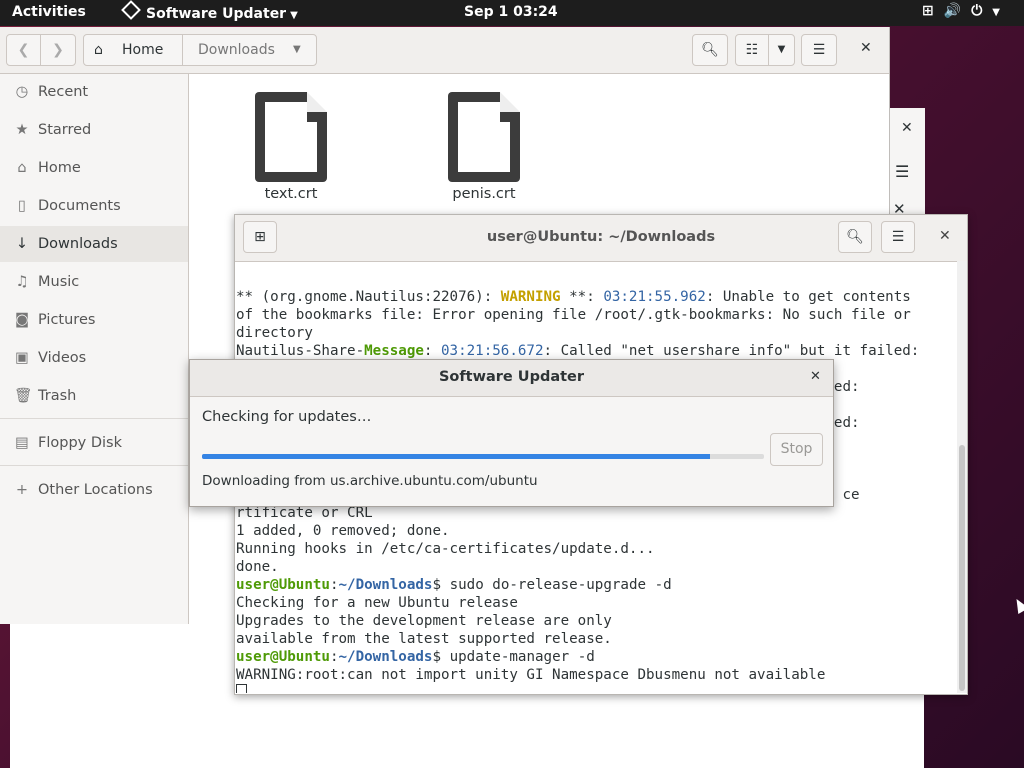 This screenshot has height=768, width=1024. What do you see at coordinates (78, 244) in the screenshot?
I see `sidebar-item-label: Downloads` at bounding box center [78, 244].